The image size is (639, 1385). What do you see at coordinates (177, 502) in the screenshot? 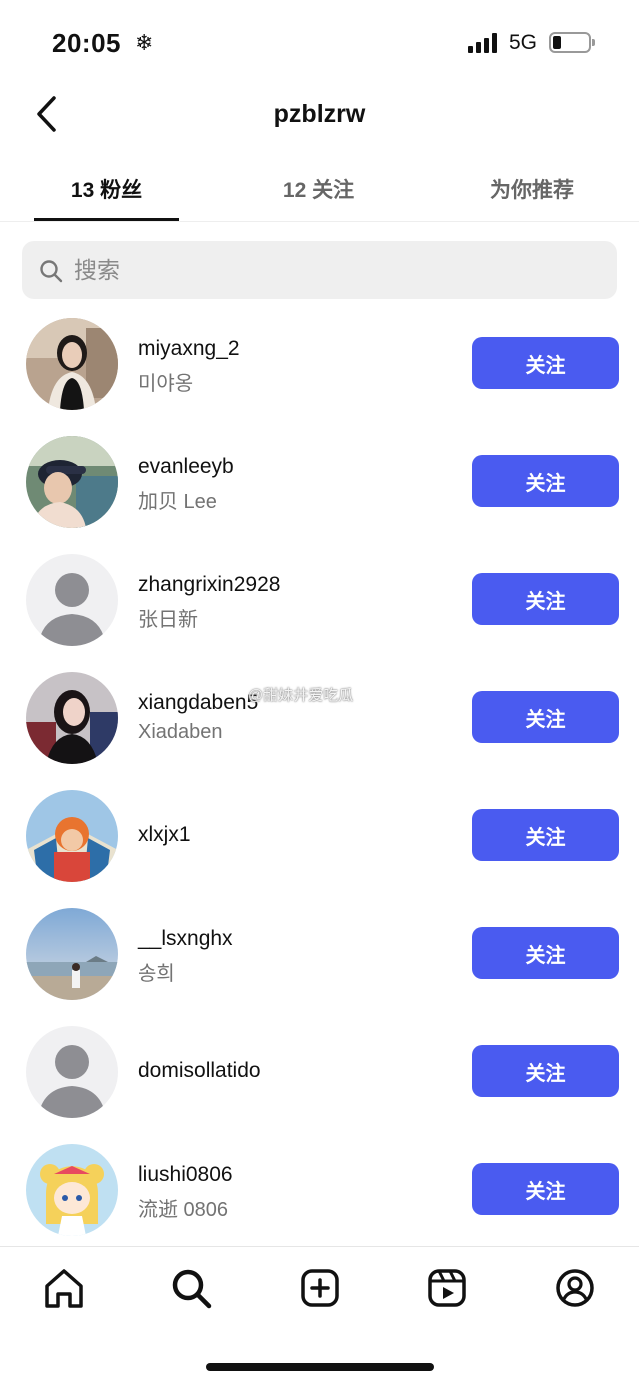
I see `display-name: 加贝 Lee` at bounding box center [177, 502].